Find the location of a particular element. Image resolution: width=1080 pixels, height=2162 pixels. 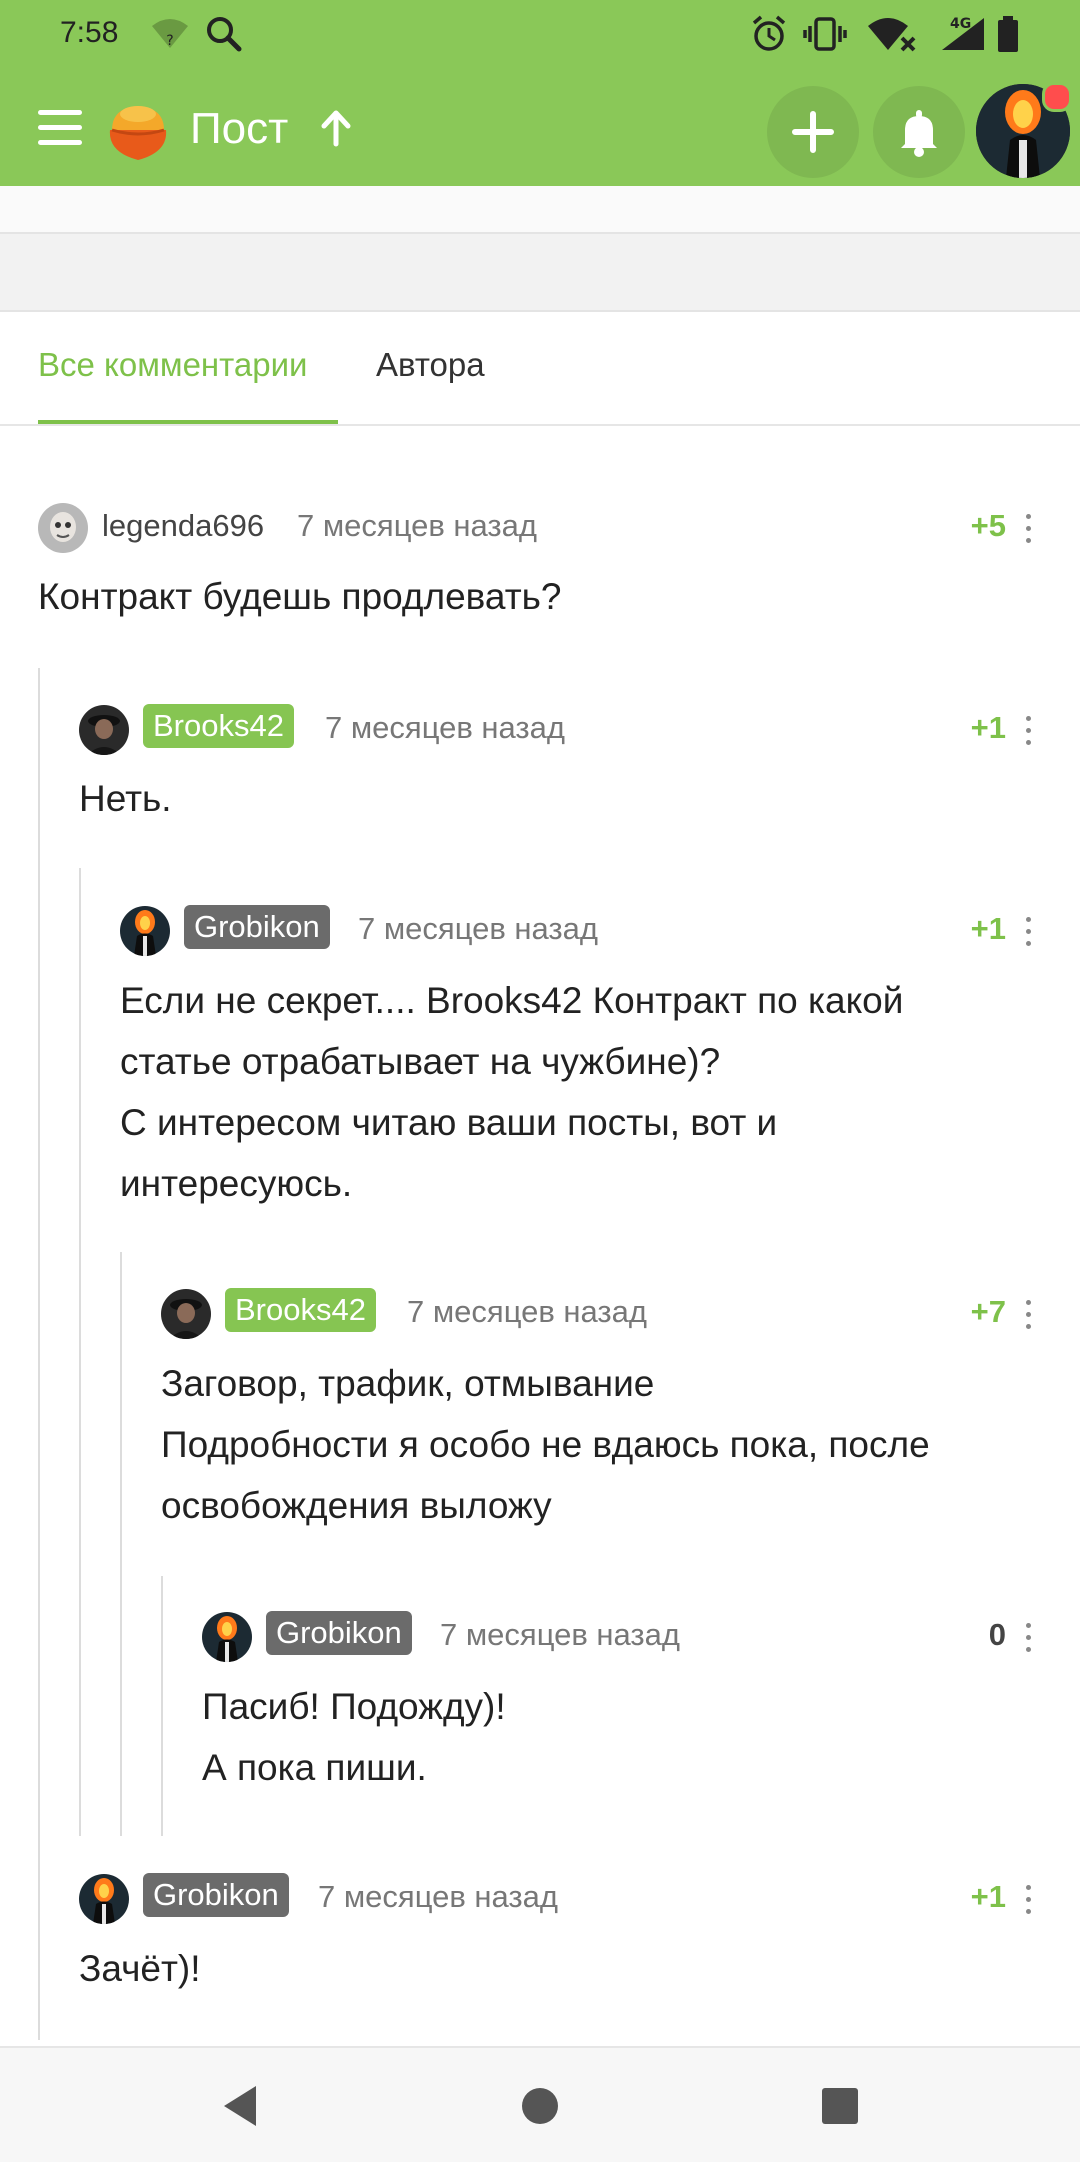

system-nav-bar is located at coordinates (540, 2104).